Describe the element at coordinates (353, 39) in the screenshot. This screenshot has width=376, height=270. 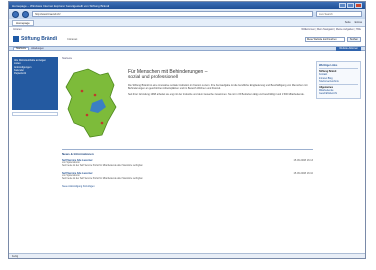
I see `site-search-button: Suchen` at that location.